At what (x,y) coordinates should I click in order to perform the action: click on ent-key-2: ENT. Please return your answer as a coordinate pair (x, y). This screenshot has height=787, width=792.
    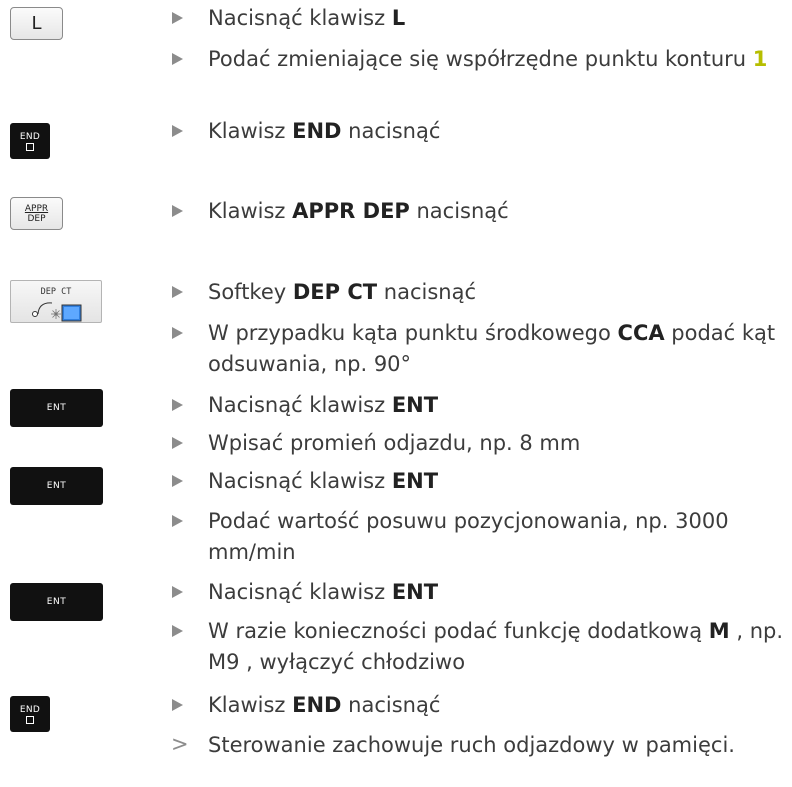
    Looking at the image, I should click on (56, 486).